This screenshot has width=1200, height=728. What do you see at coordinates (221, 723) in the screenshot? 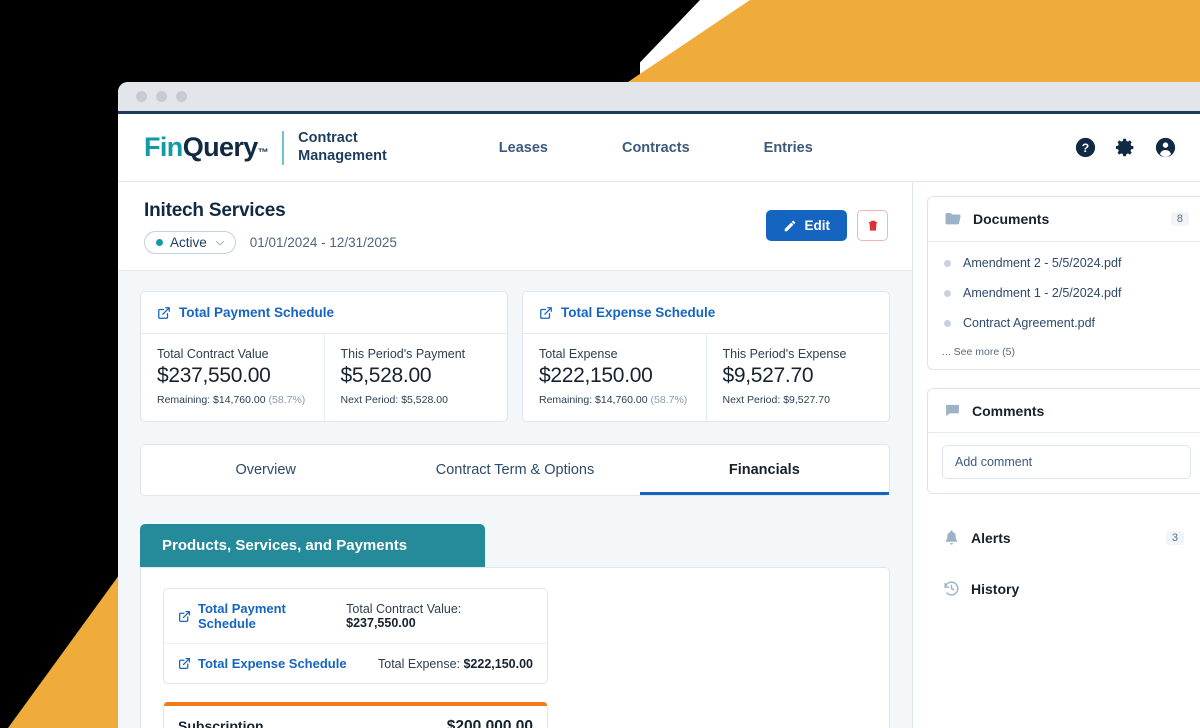
I see `subscription-name: Subscription` at bounding box center [221, 723].